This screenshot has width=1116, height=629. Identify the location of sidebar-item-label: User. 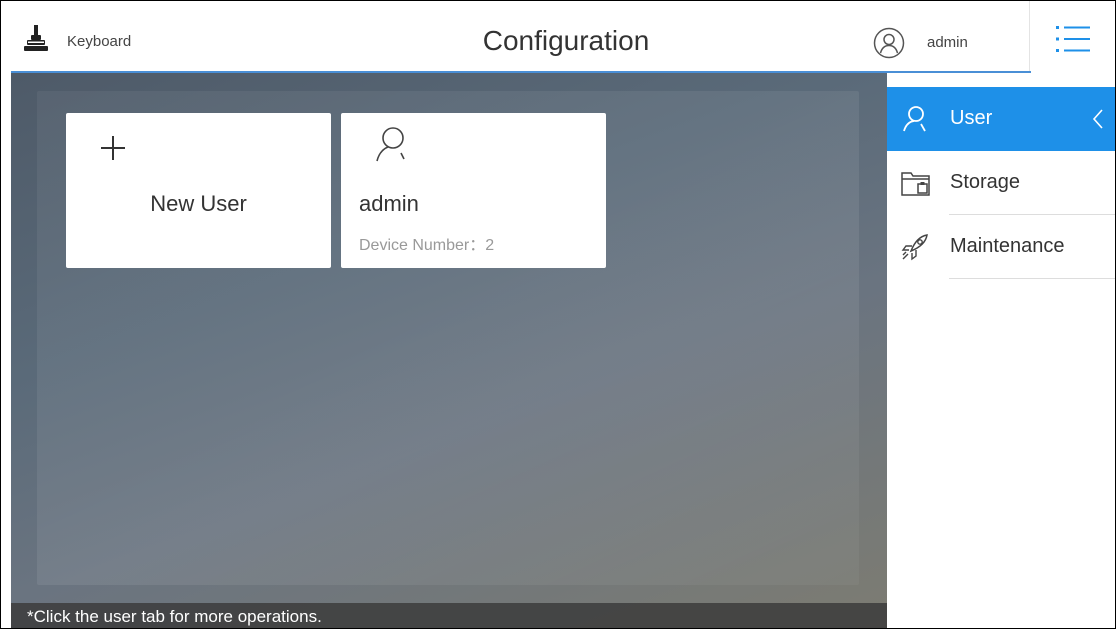
(971, 118).